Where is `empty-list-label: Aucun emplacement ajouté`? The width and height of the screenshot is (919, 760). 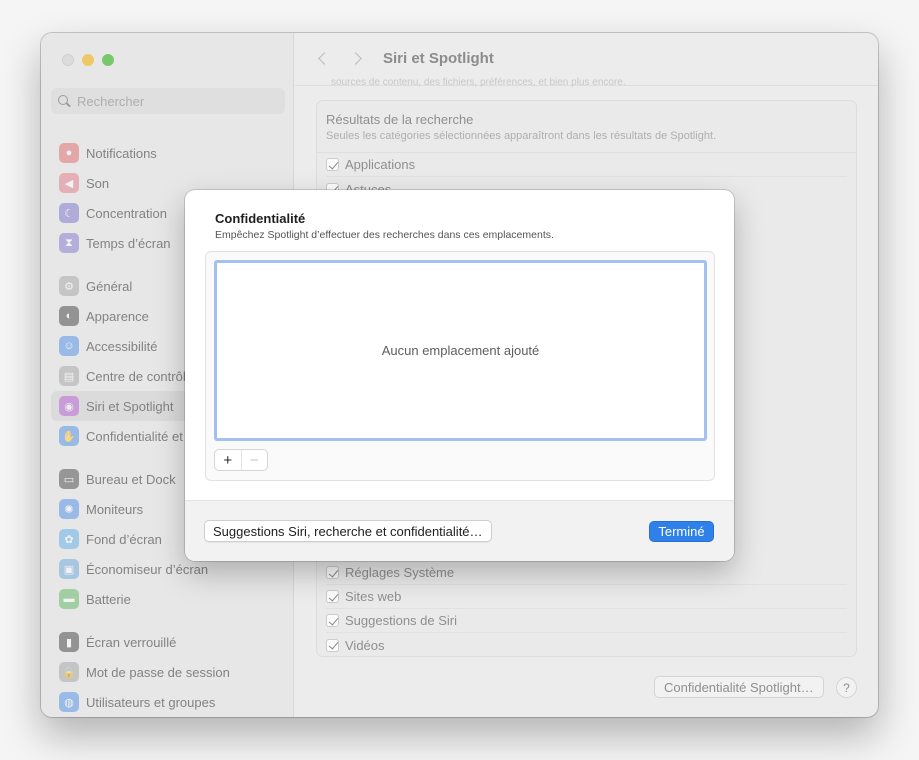
empty-list-label: Aucun emplacement ajouté is located at coordinates (460, 350).